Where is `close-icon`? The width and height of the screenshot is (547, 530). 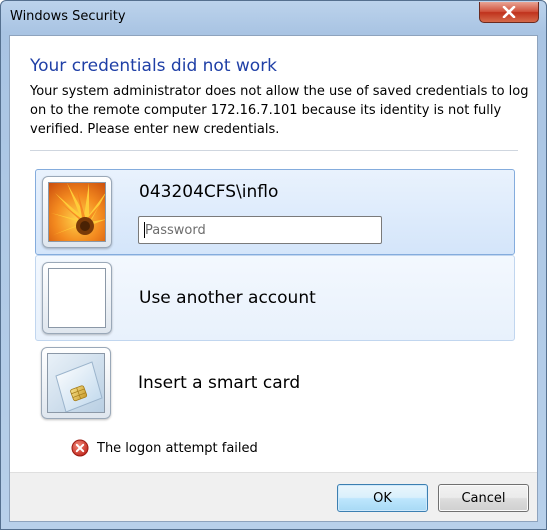
close-icon is located at coordinates (509, 12).